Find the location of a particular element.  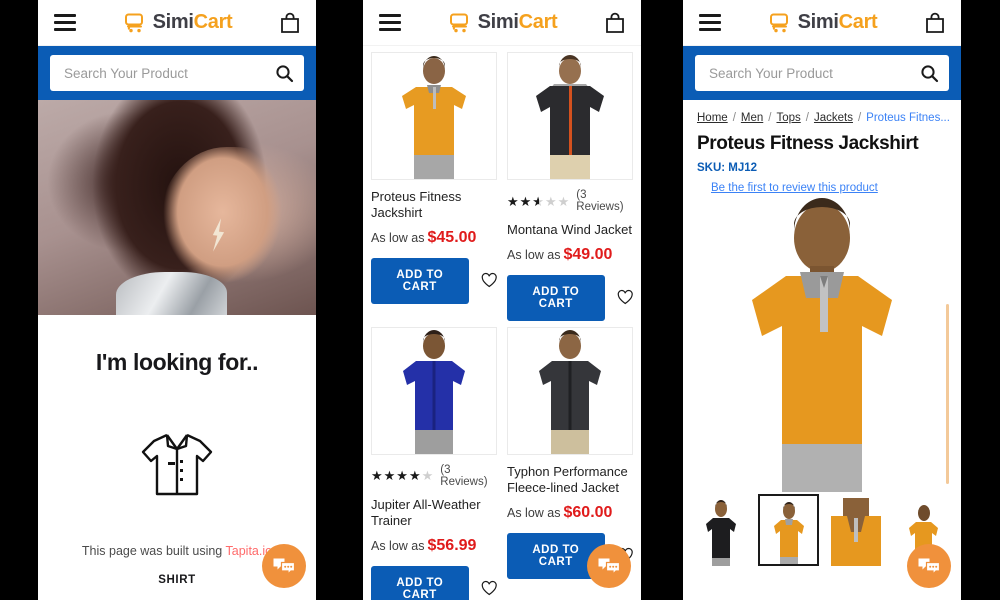

orange-pullover-image is located at coordinates (434, 117).